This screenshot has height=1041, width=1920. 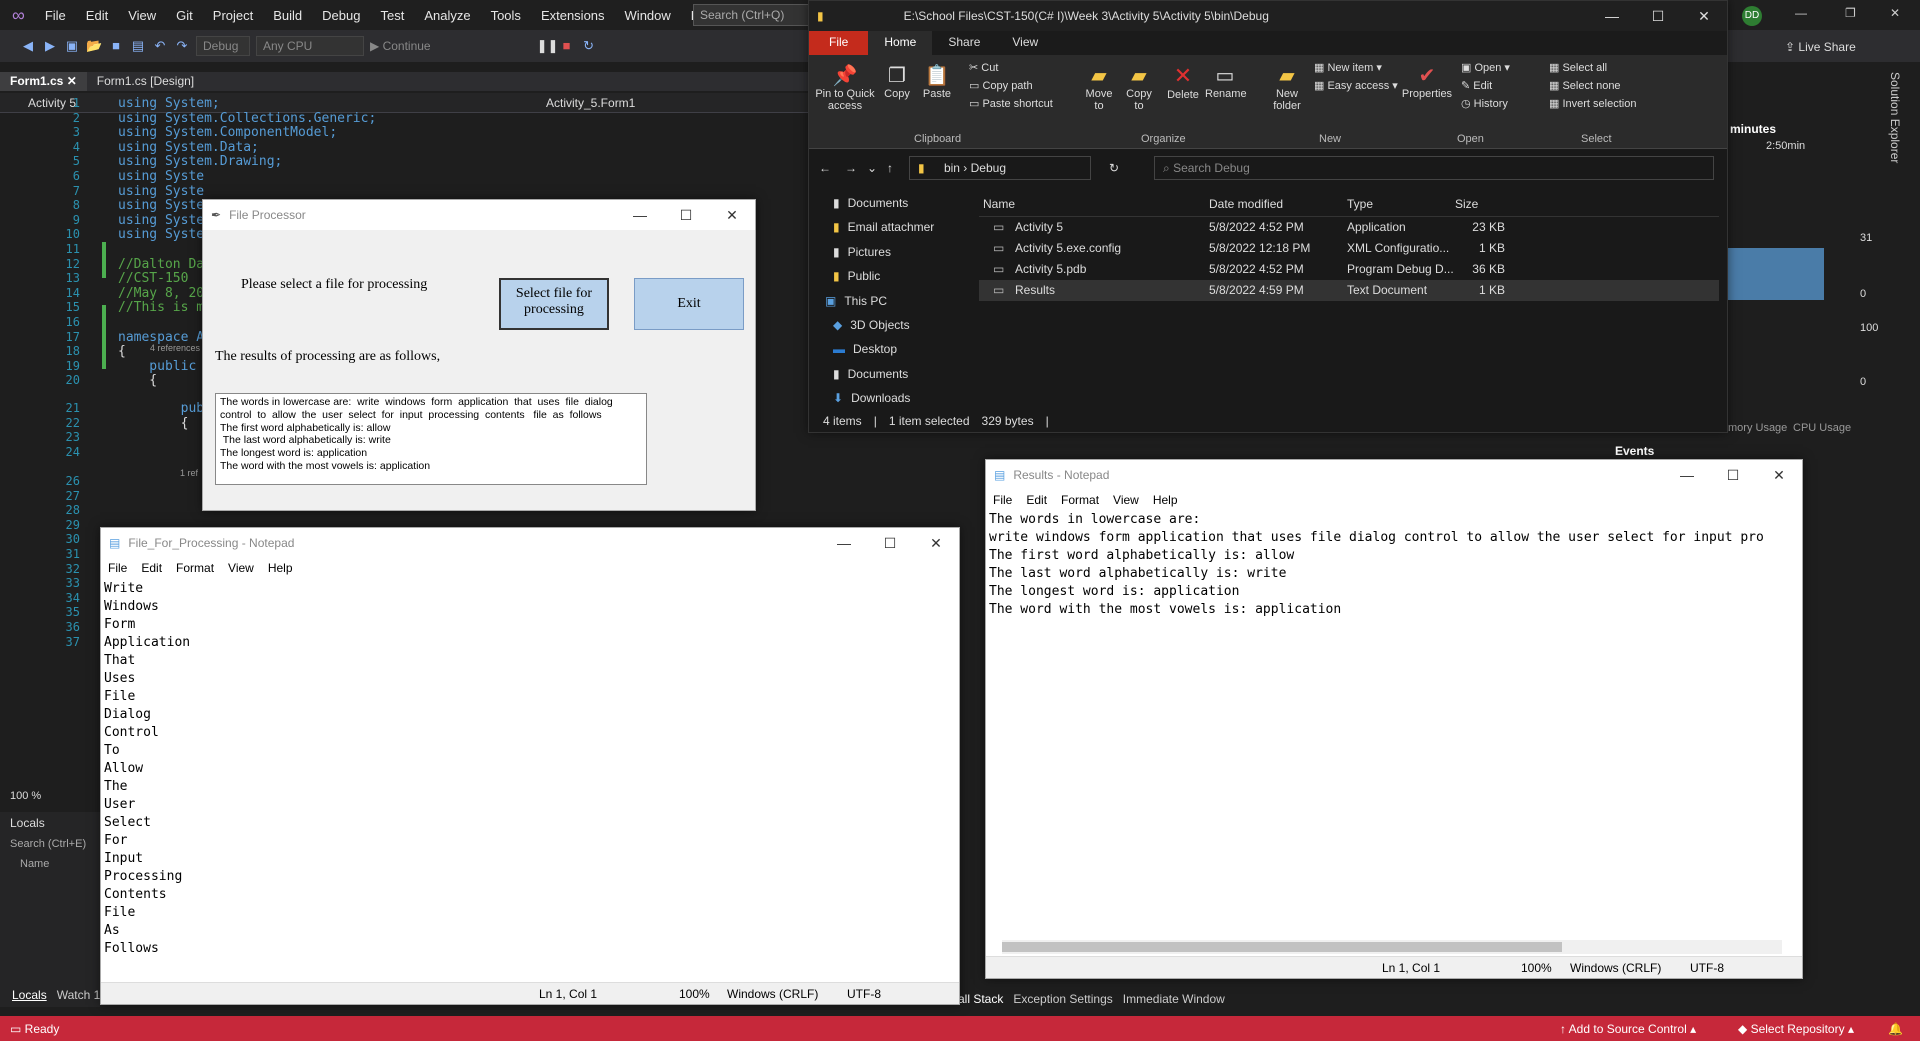 I want to click on locals-search: Search (Ctrl+E), so click(x=50, y=844).